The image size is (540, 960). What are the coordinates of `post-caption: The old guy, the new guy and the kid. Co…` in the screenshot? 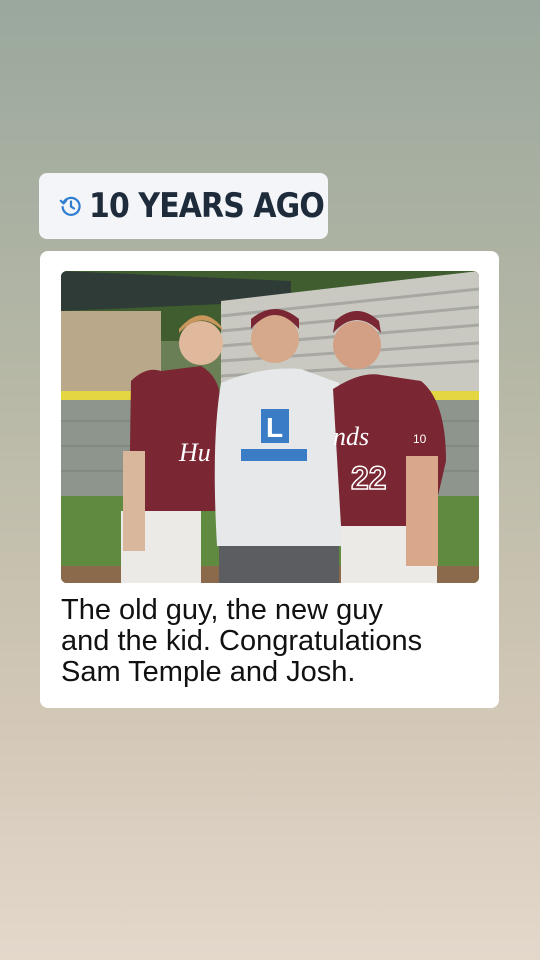 It's located at (242, 641).